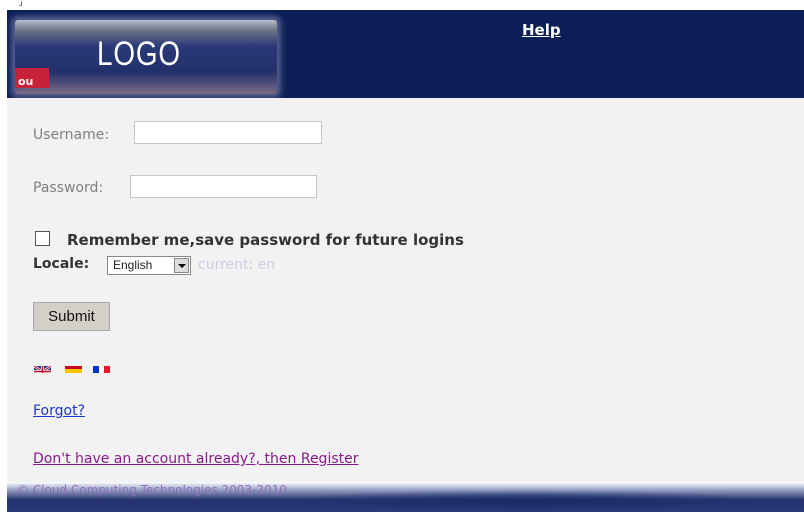 This screenshot has width=804, height=512. What do you see at coordinates (181, 265) in the screenshot?
I see `chevron-down-icon` at bounding box center [181, 265].